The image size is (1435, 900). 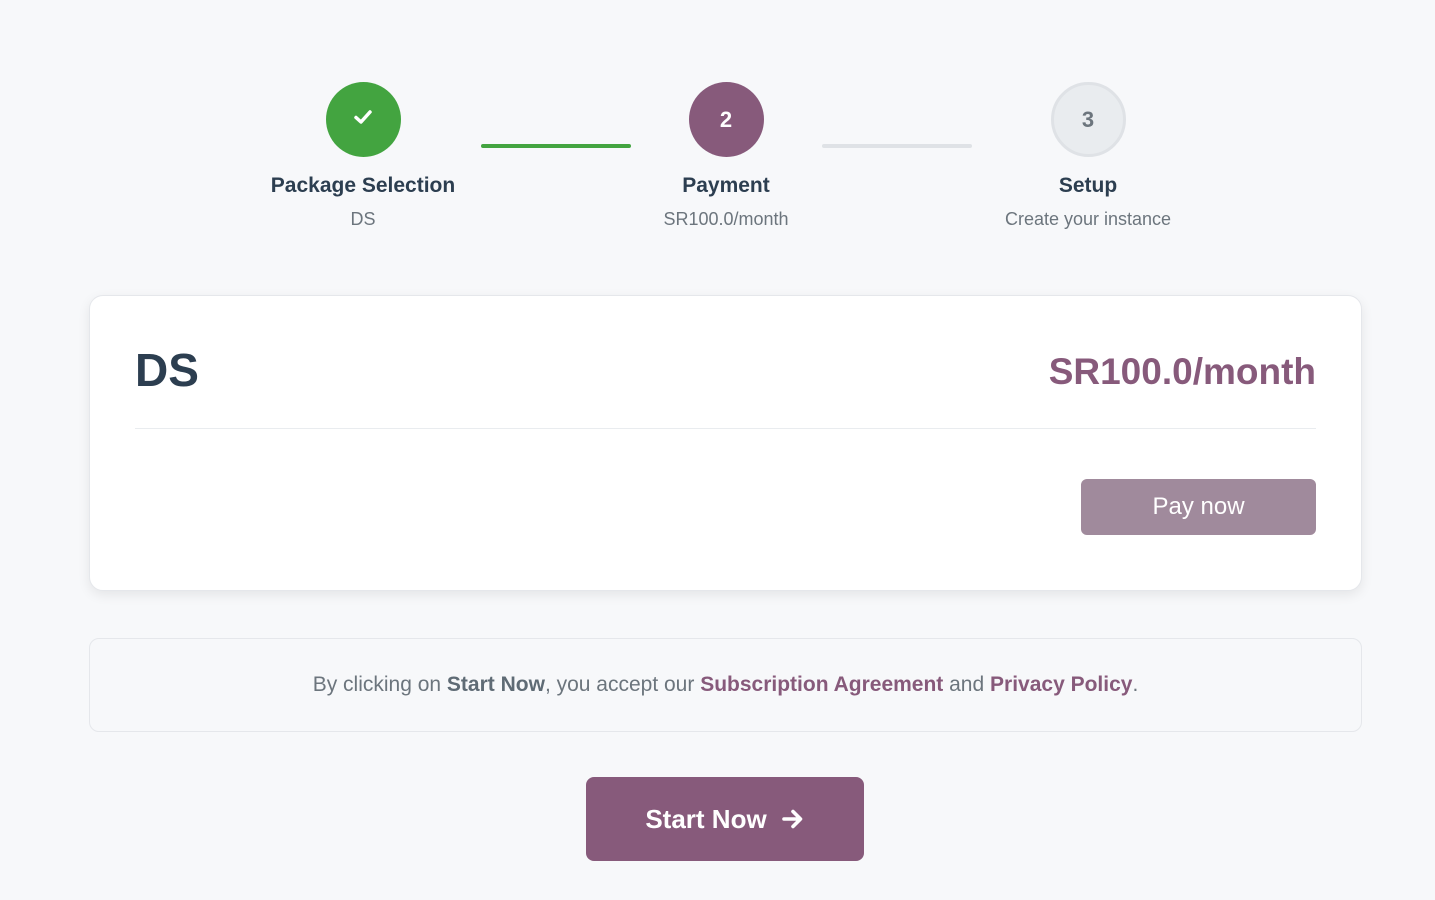 I want to click on check-icon, so click(x=363, y=120).